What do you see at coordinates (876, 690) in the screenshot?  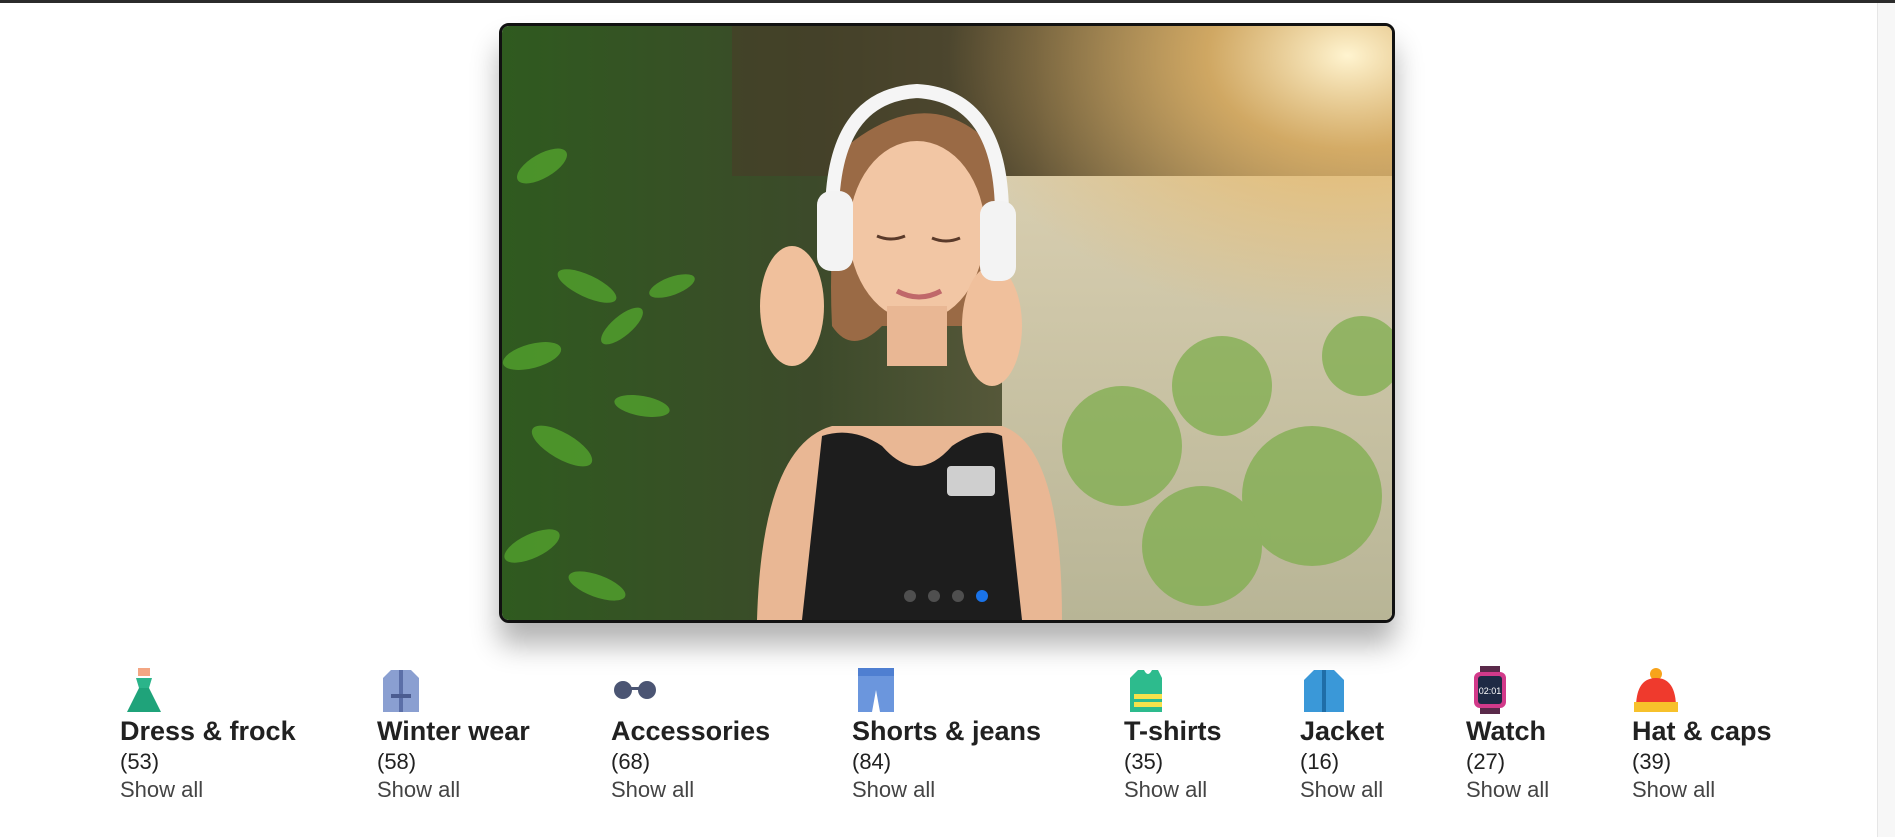 I see `jeans-icon` at bounding box center [876, 690].